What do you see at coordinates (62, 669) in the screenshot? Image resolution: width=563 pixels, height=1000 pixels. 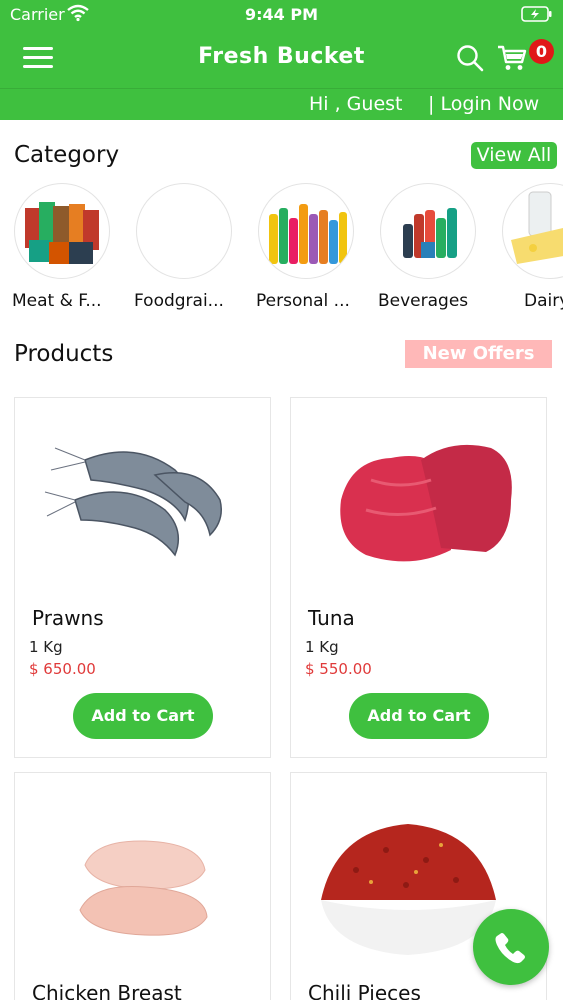 I see `product-price: $ 650.00` at bounding box center [62, 669].